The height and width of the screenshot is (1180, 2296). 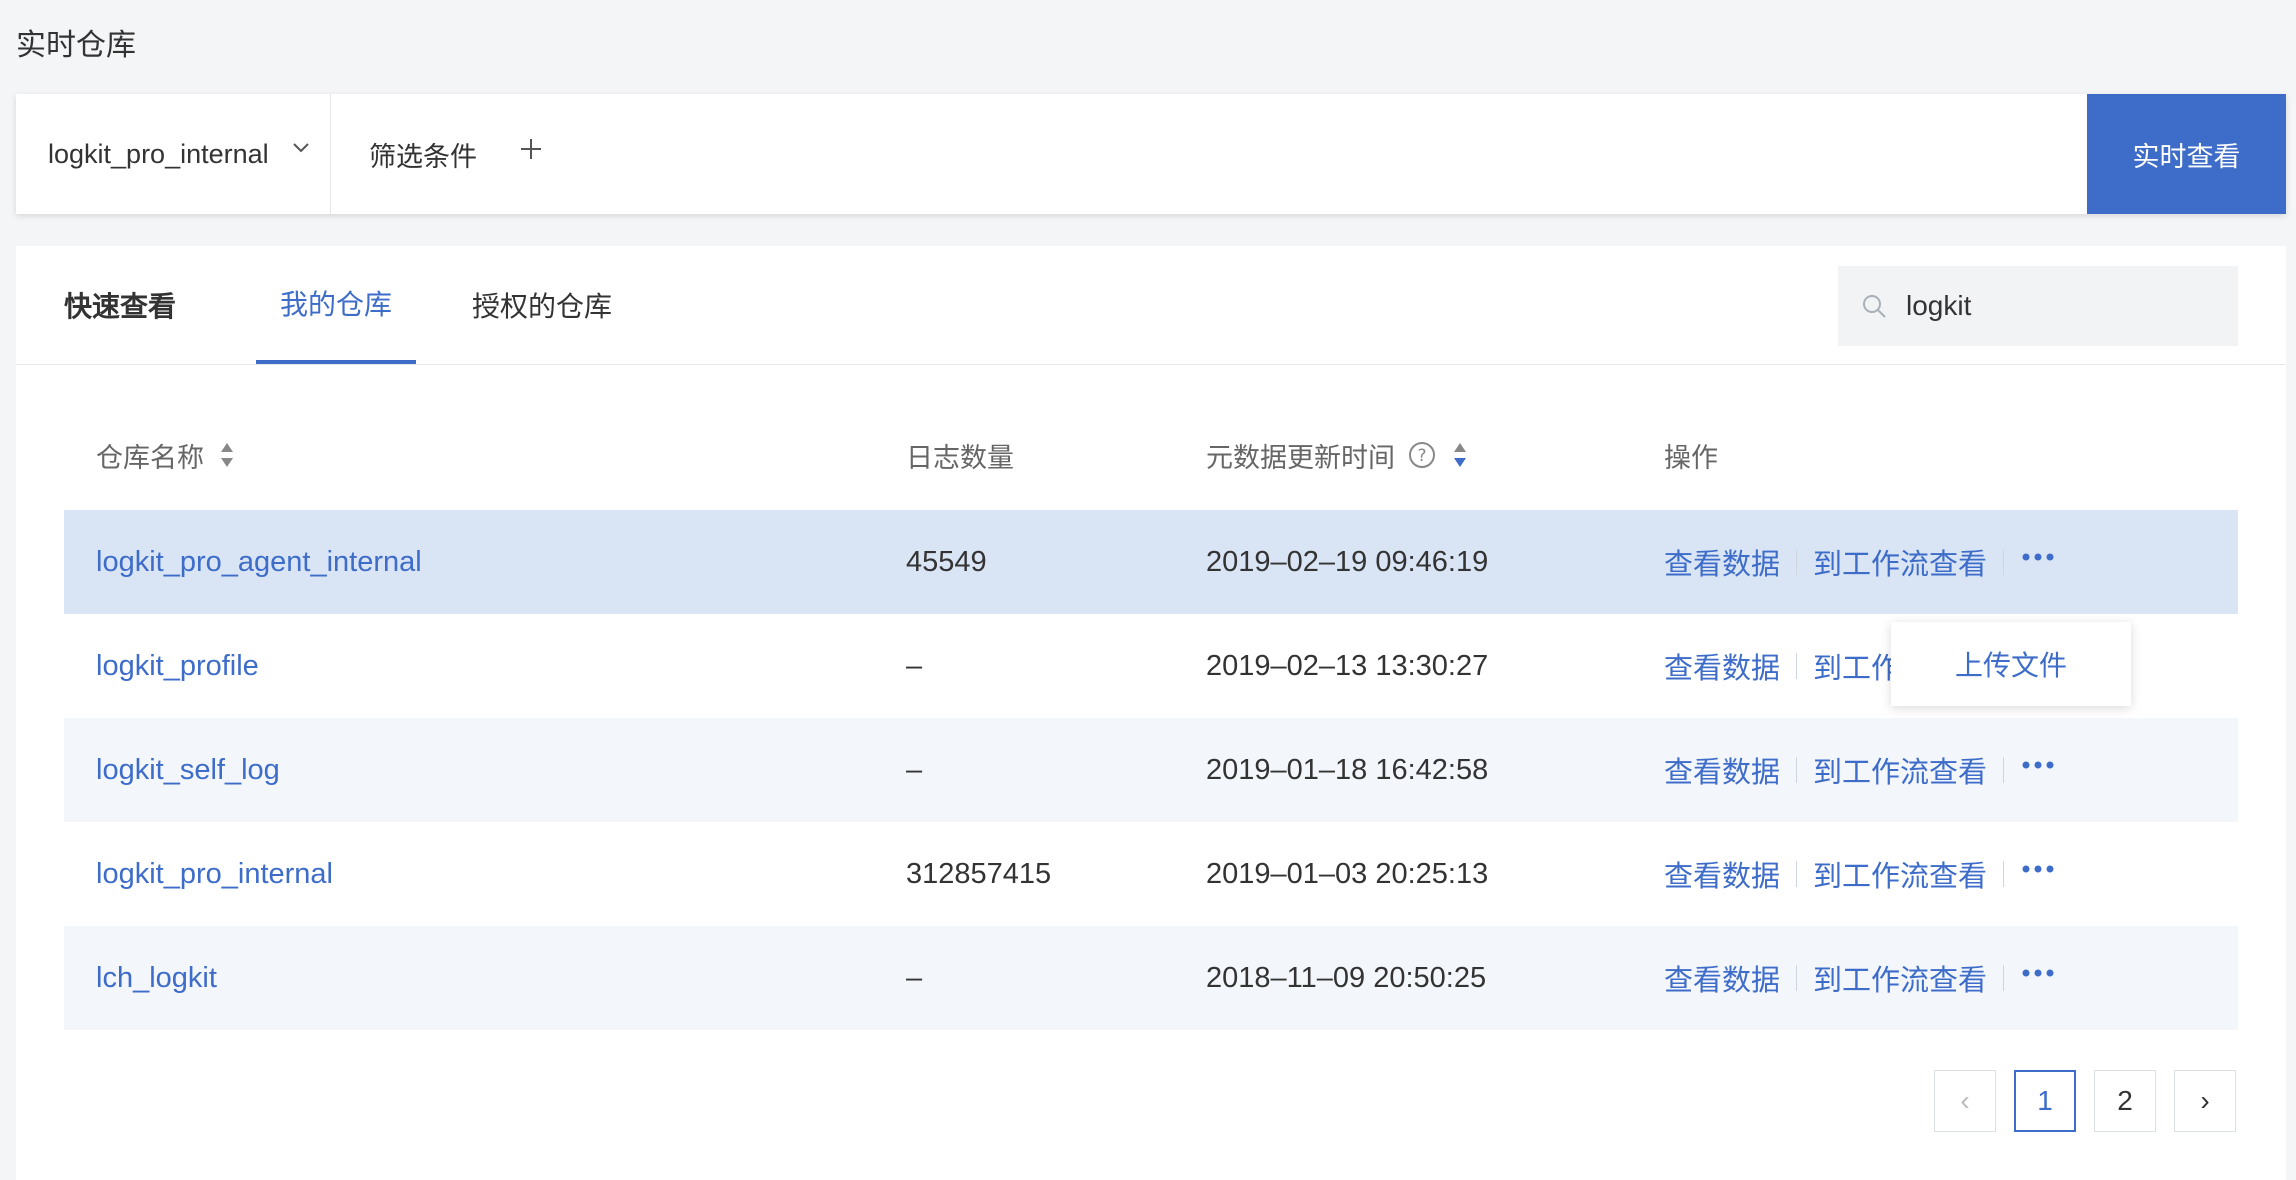 What do you see at coordinates (960, 457) in the screenshot?
I see `header-count: 日志数量` at bounding box center [960, 457].